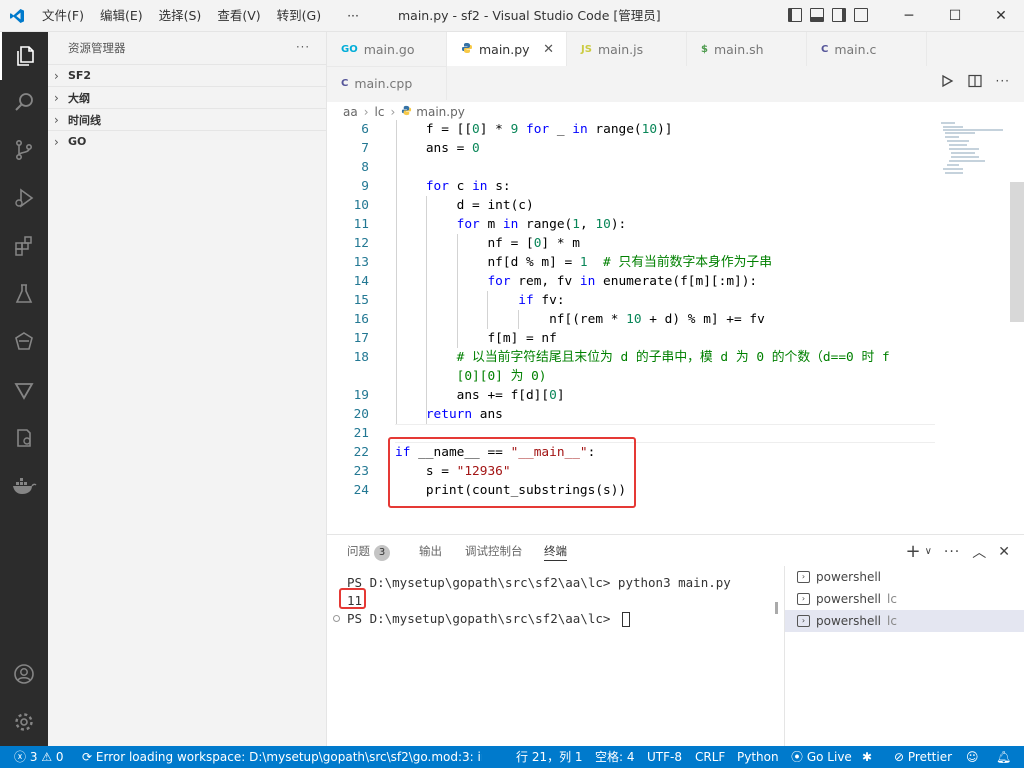 Image resolution: width=1024 pixels, height=768 pixels. I want to click on menu-go: 转到(G), so click(299, 16).